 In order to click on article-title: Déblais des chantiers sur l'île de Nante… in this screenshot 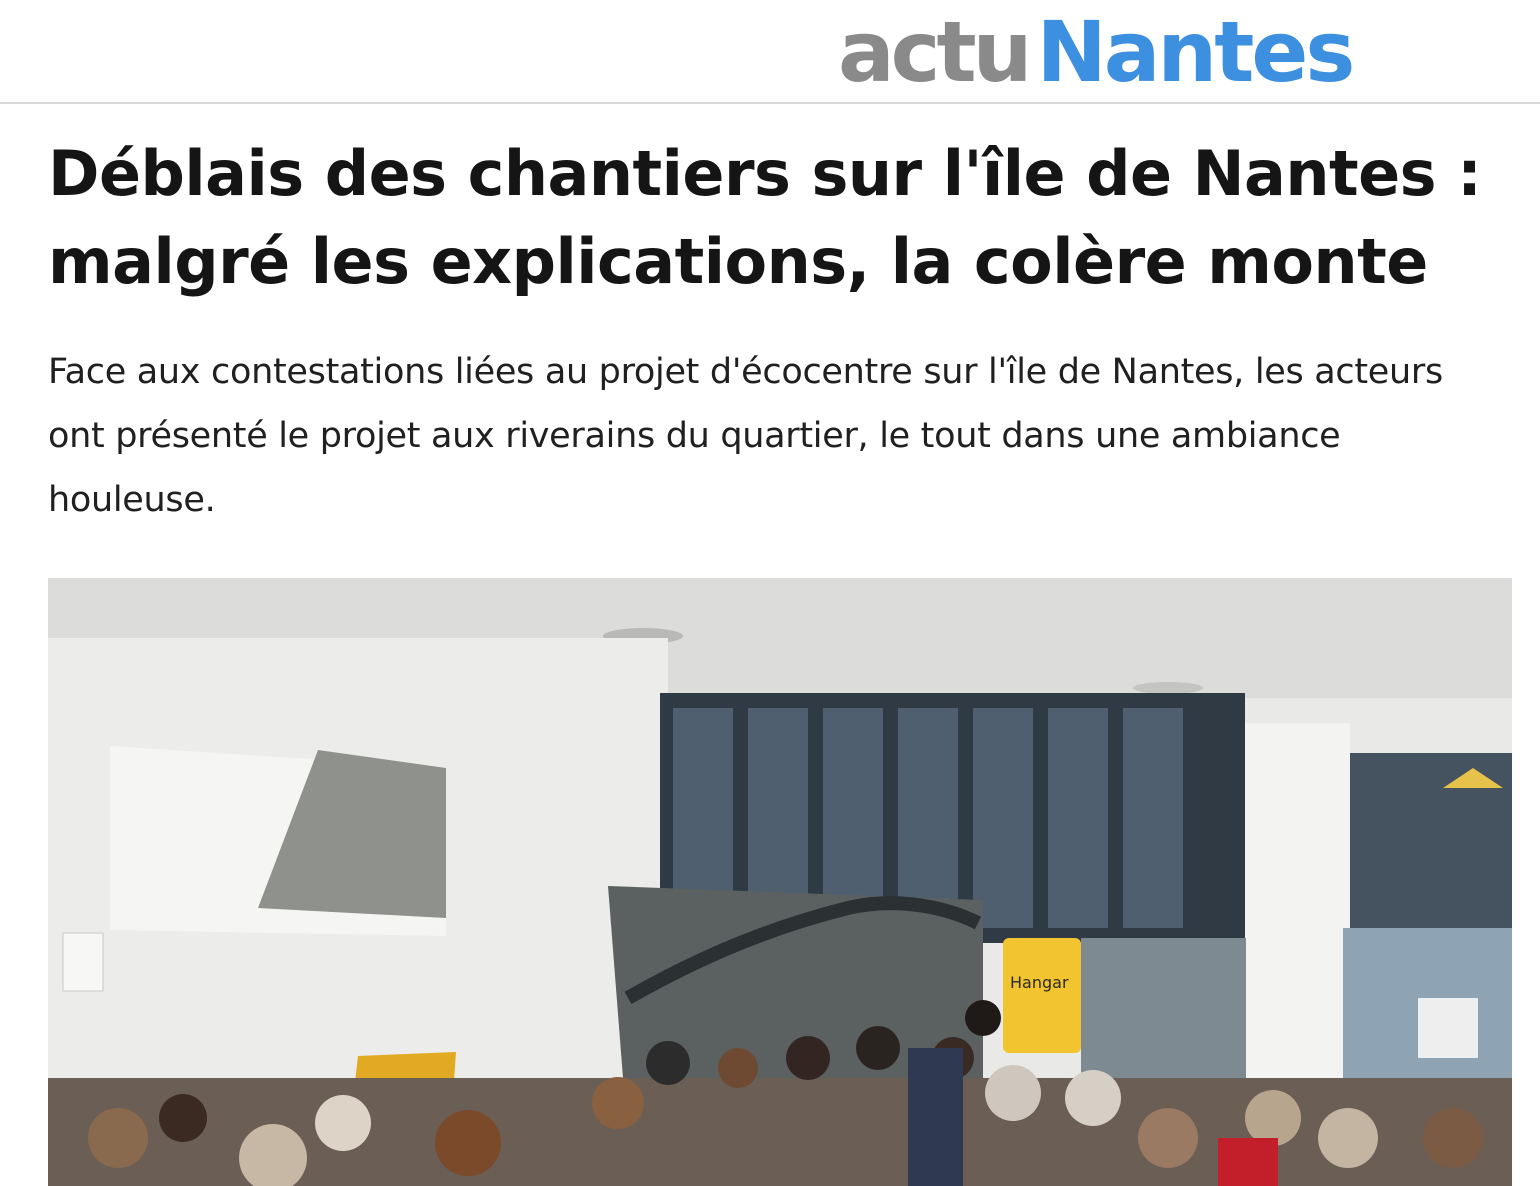, I will do `click(765, 217)`.